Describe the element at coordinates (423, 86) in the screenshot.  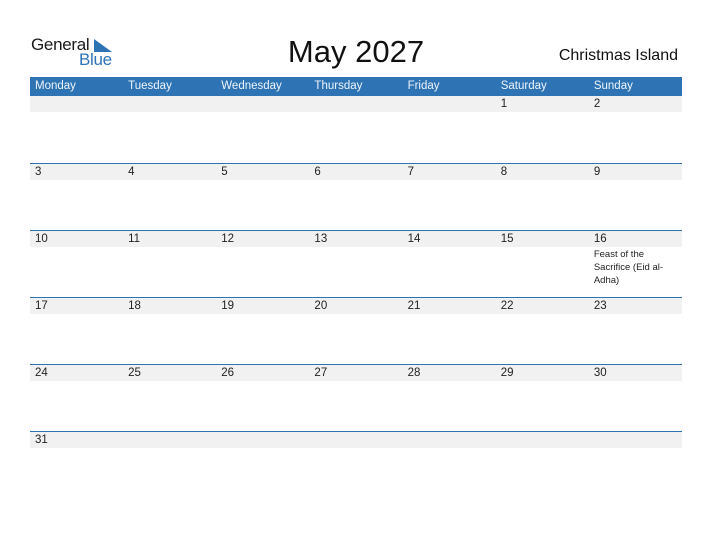
I see `weekday-friday: Friday` at that location.